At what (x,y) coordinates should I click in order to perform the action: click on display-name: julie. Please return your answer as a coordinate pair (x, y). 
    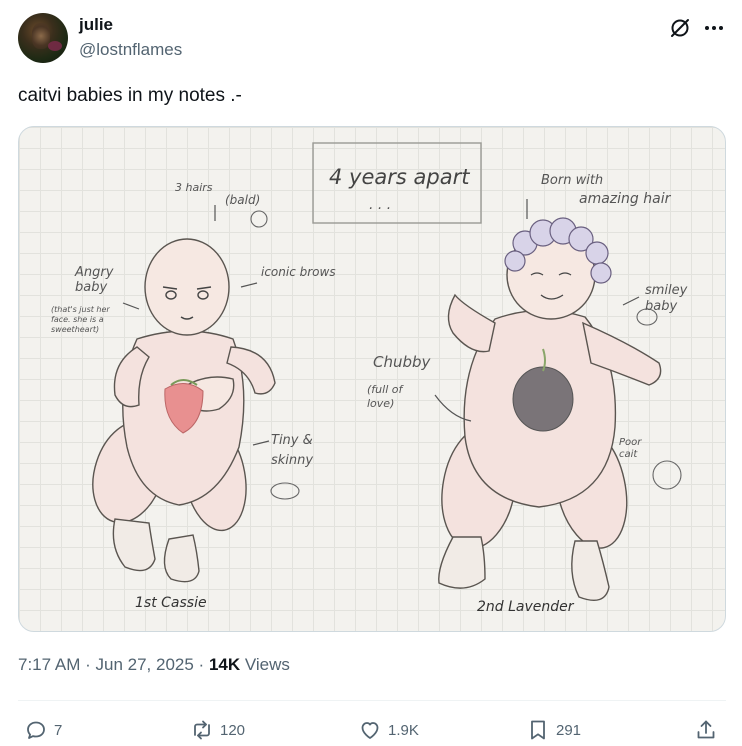
    Looking at the image, I should click on (96, 25).